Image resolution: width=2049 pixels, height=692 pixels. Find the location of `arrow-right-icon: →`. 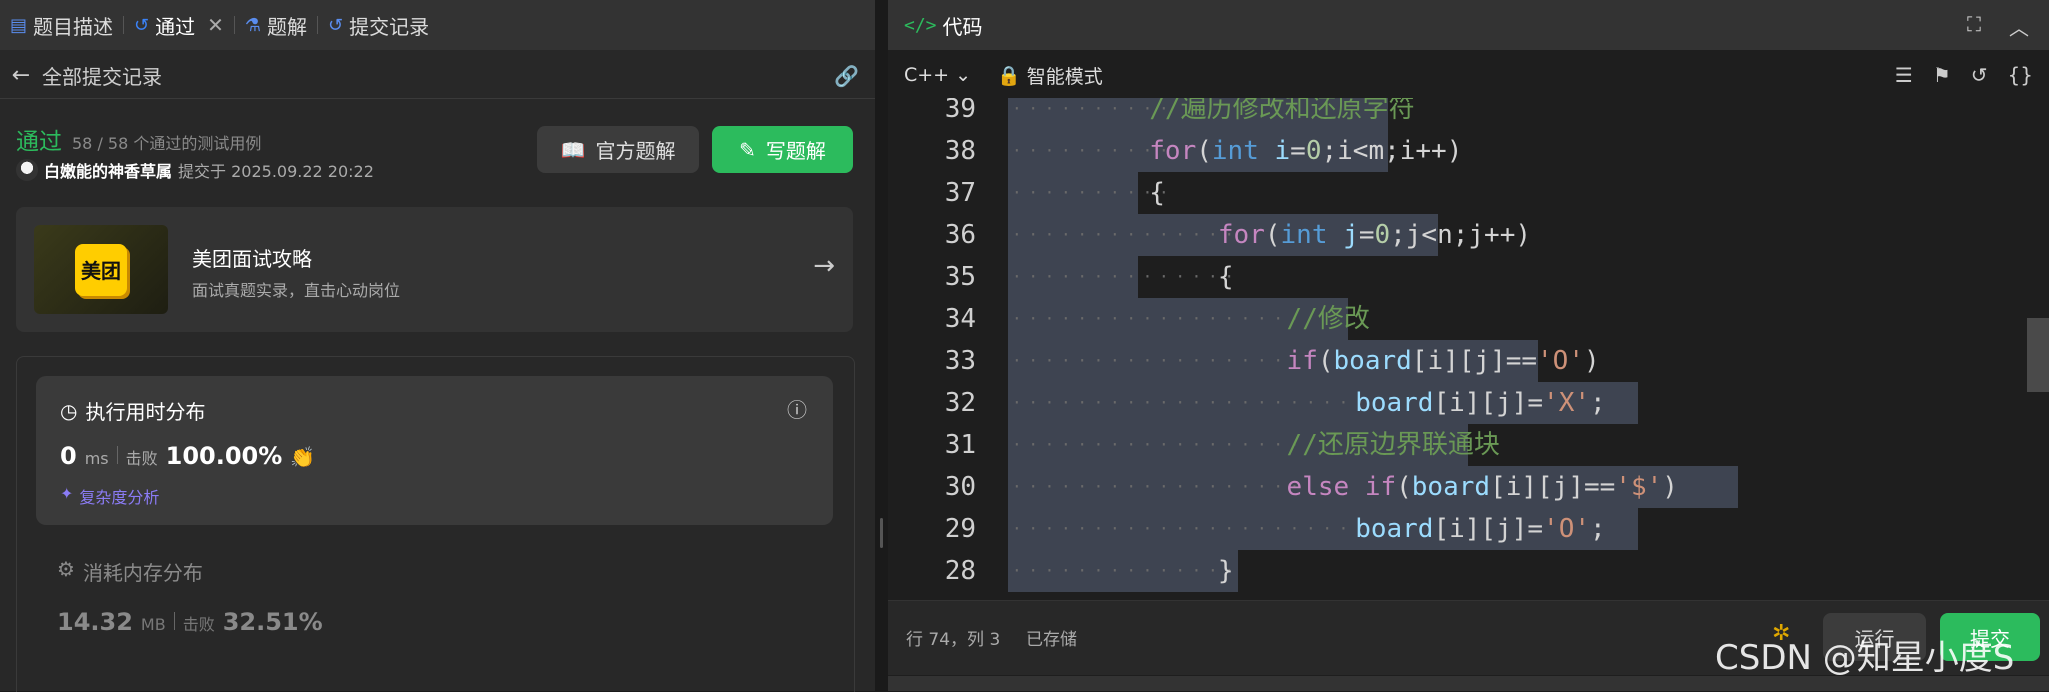

arrow-right-icon: → is located at coordinates (824, 266).